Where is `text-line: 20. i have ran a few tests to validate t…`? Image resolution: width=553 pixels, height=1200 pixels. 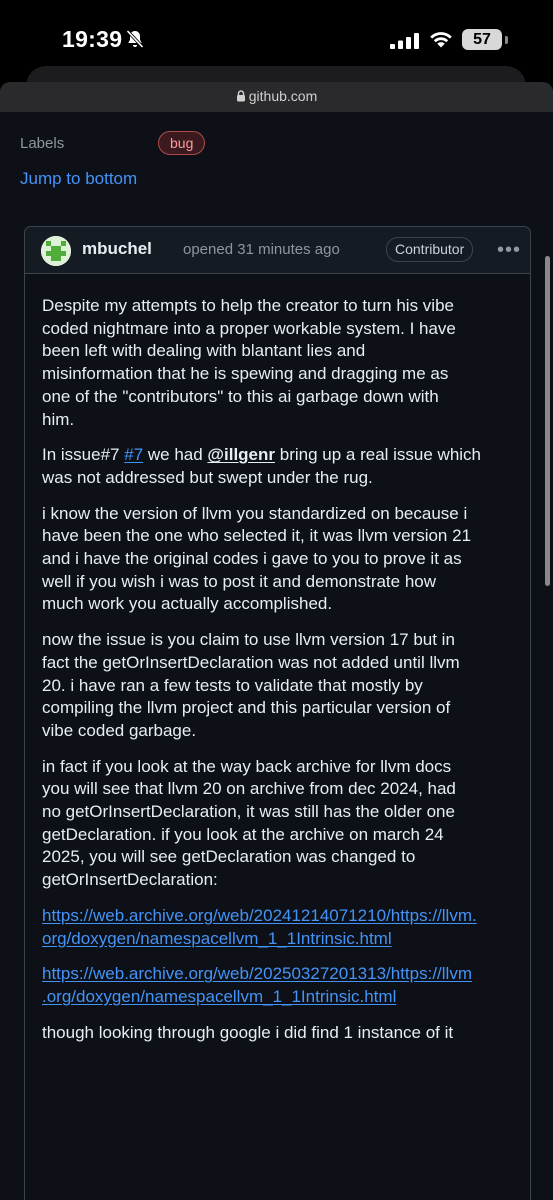 text-line: 20. i have ran a few tests to validate t… is located at coordinates (232, 685).